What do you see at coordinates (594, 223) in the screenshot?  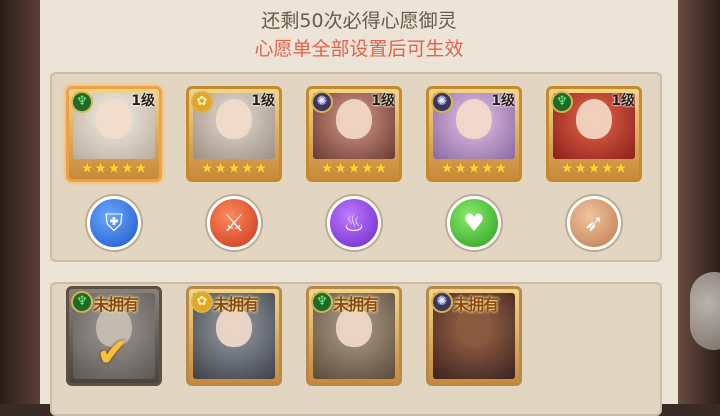 I see `arrow-icon: ➶` at bounding box center [594, 223].